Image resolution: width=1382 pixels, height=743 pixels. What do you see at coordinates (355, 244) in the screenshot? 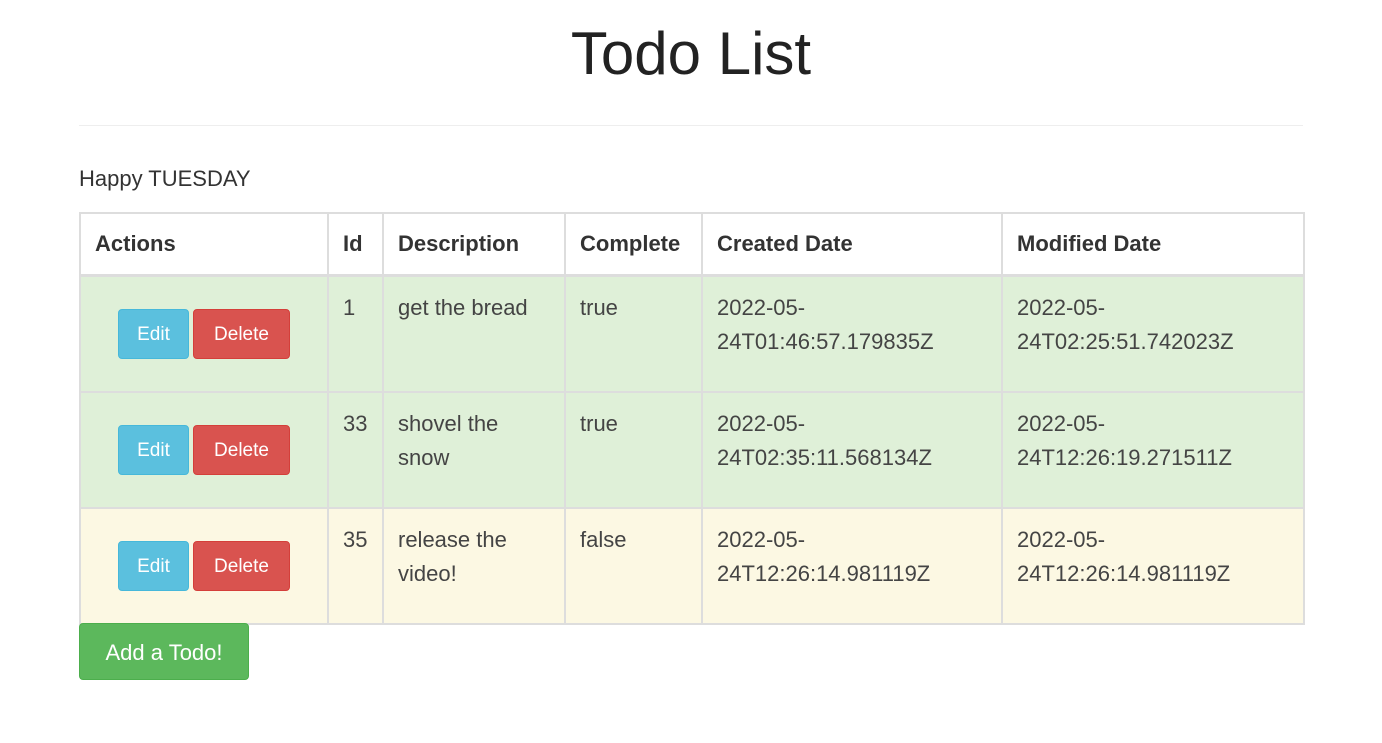
I see `header-id: Id` at bounding box center [355, 244].